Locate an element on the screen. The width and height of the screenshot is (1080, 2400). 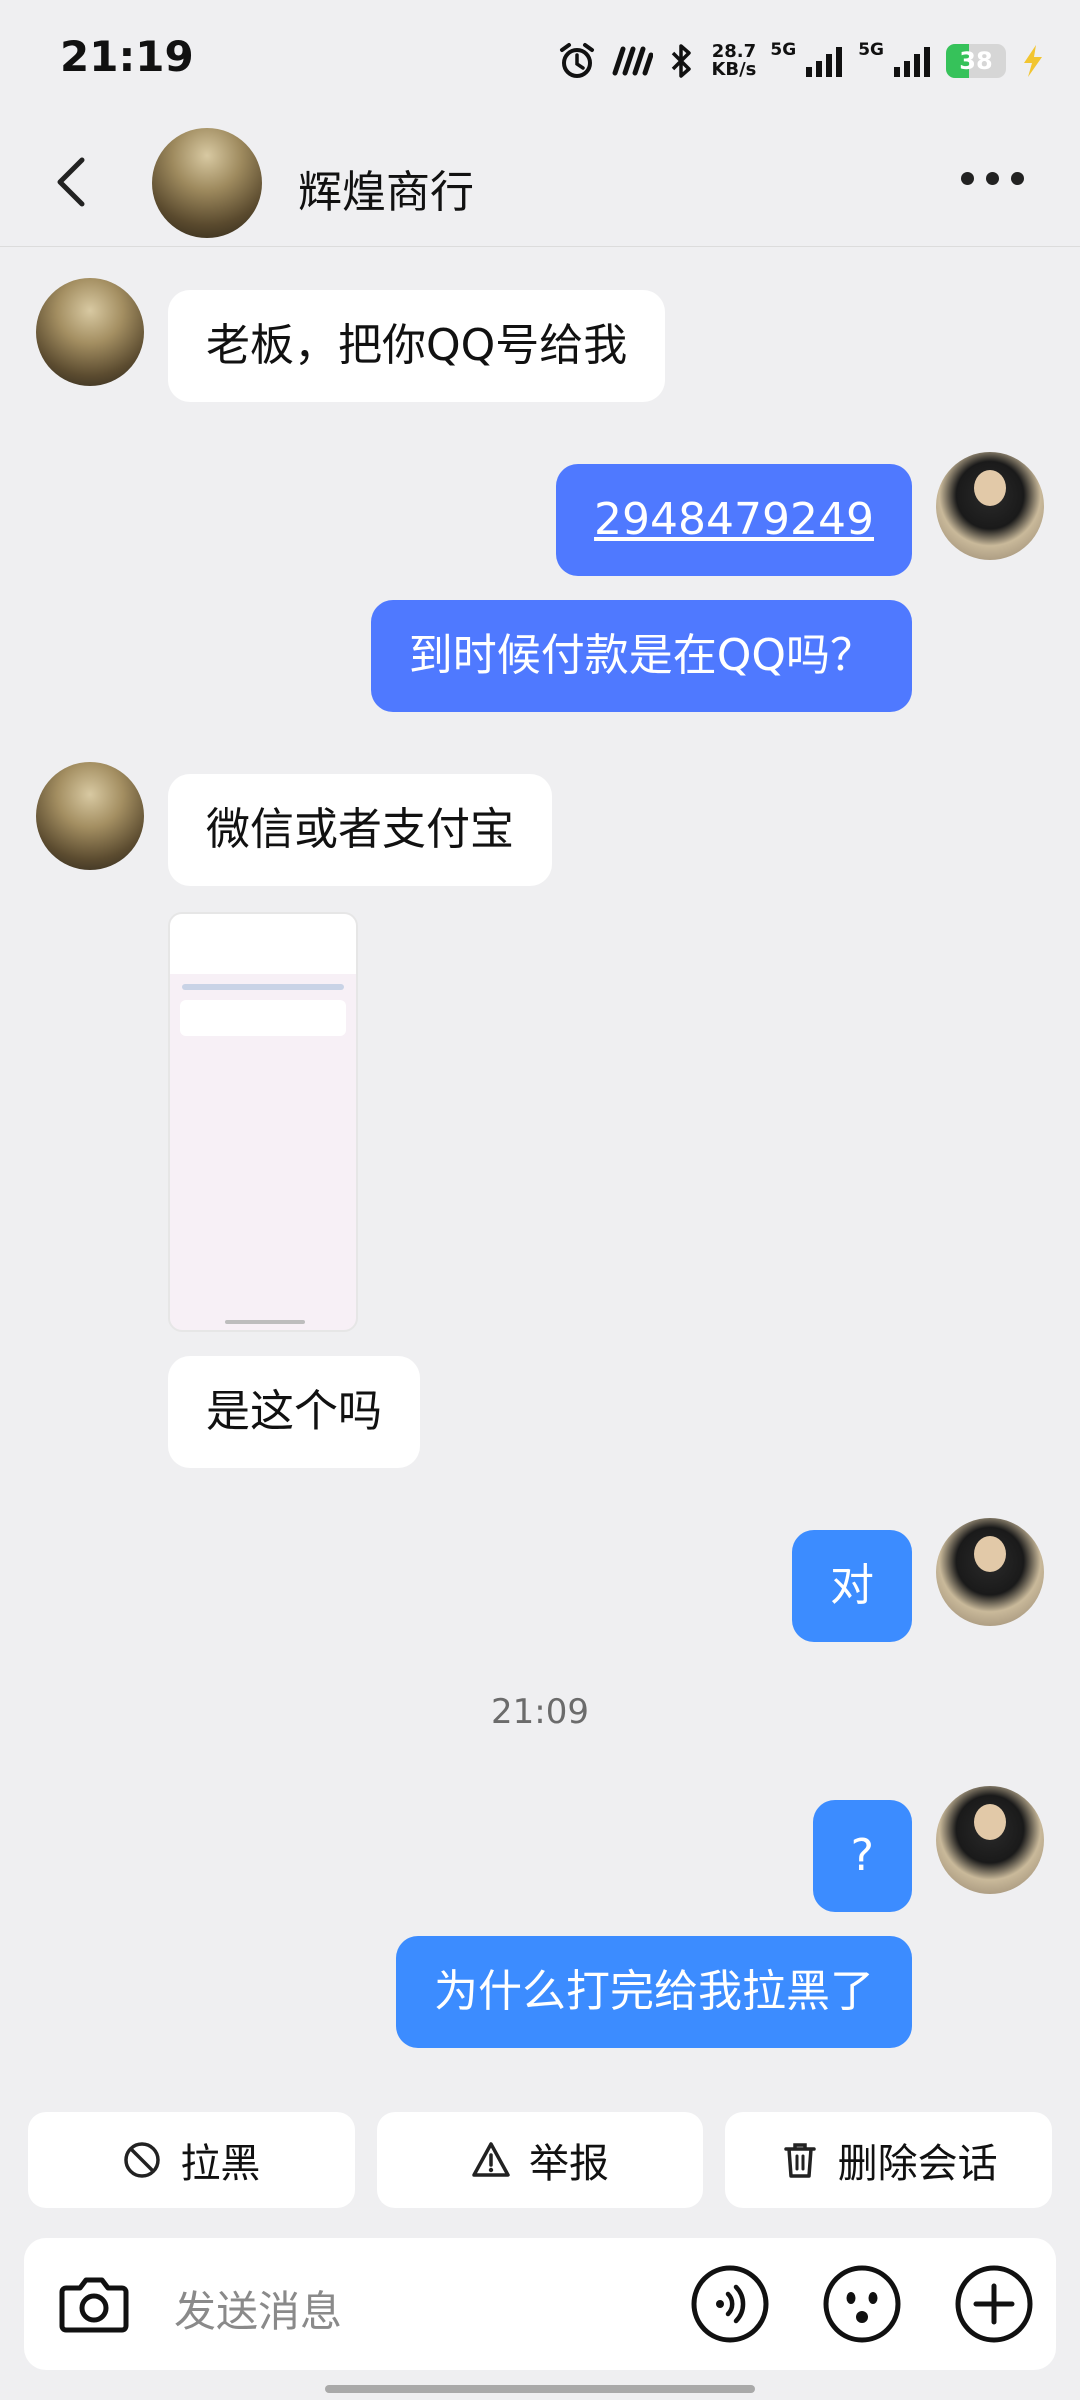
thumbnail-row is located at coordinates (263, 1018).